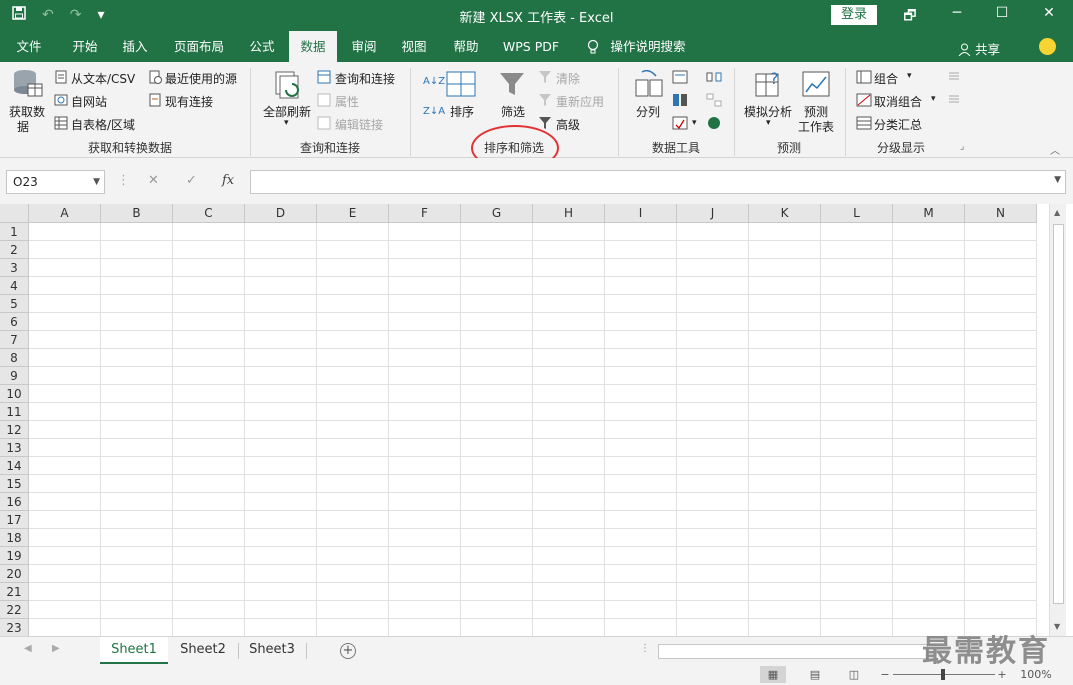 The height and width of the screenshot is (685, 1073). Describe the element at coordinates (14, 592) in the screenshot. I see `row-header-21: 21` at that location.